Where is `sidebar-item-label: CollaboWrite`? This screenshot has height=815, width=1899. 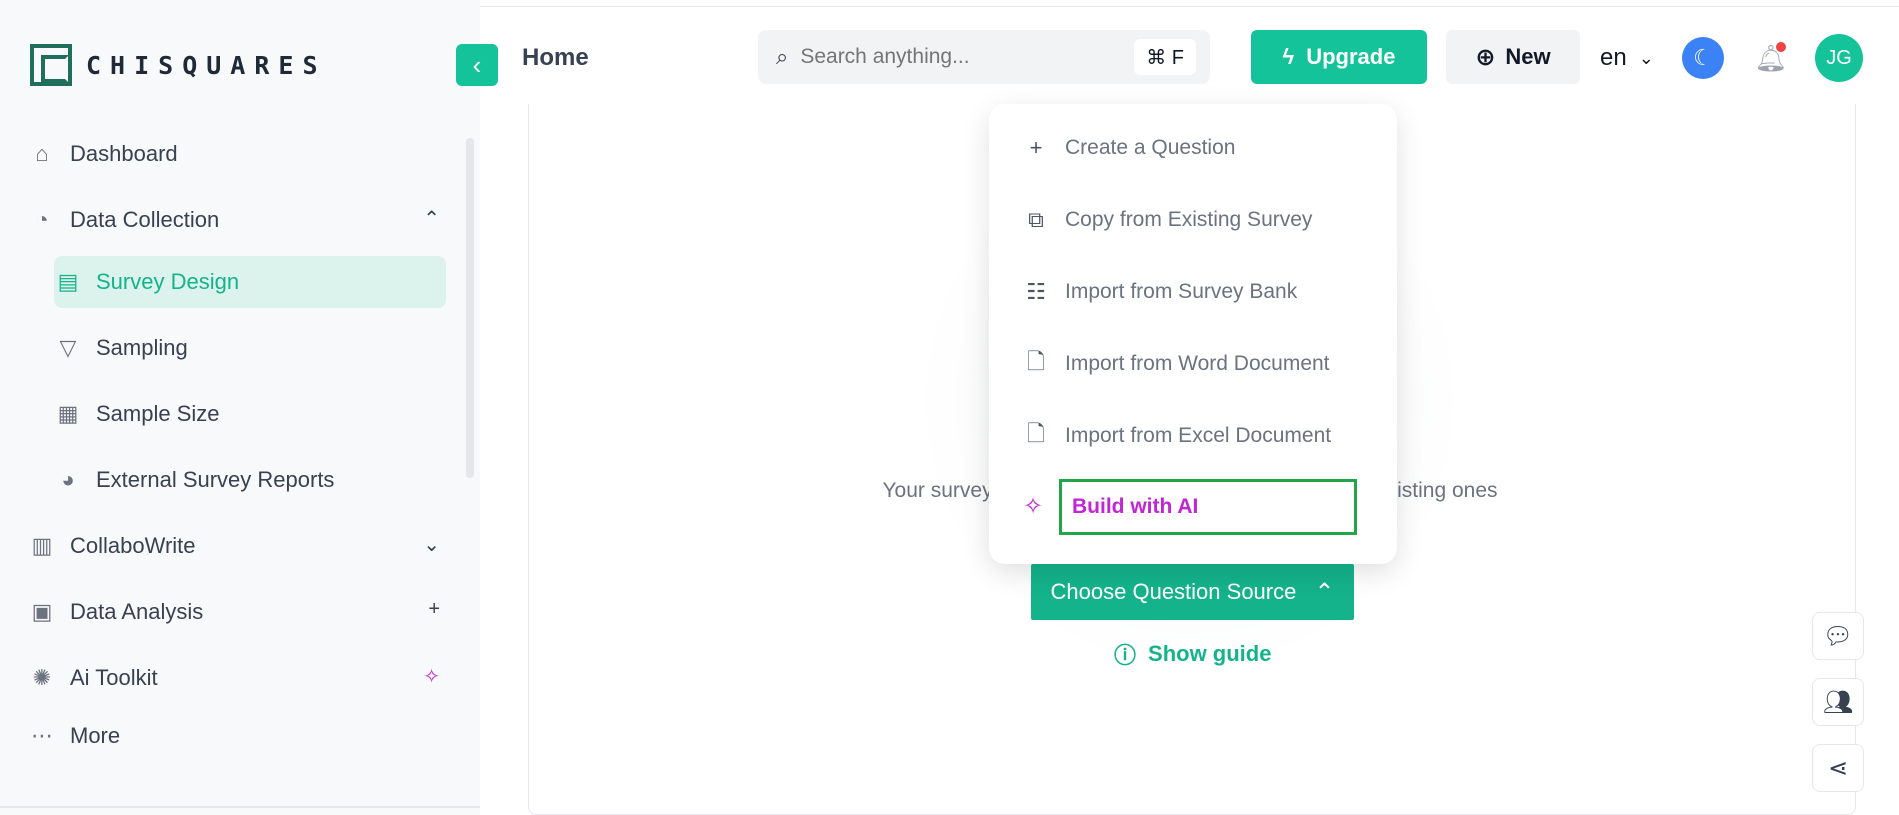
sidebar-item-label: CollaboWrite is located at coordinates (133, 545).